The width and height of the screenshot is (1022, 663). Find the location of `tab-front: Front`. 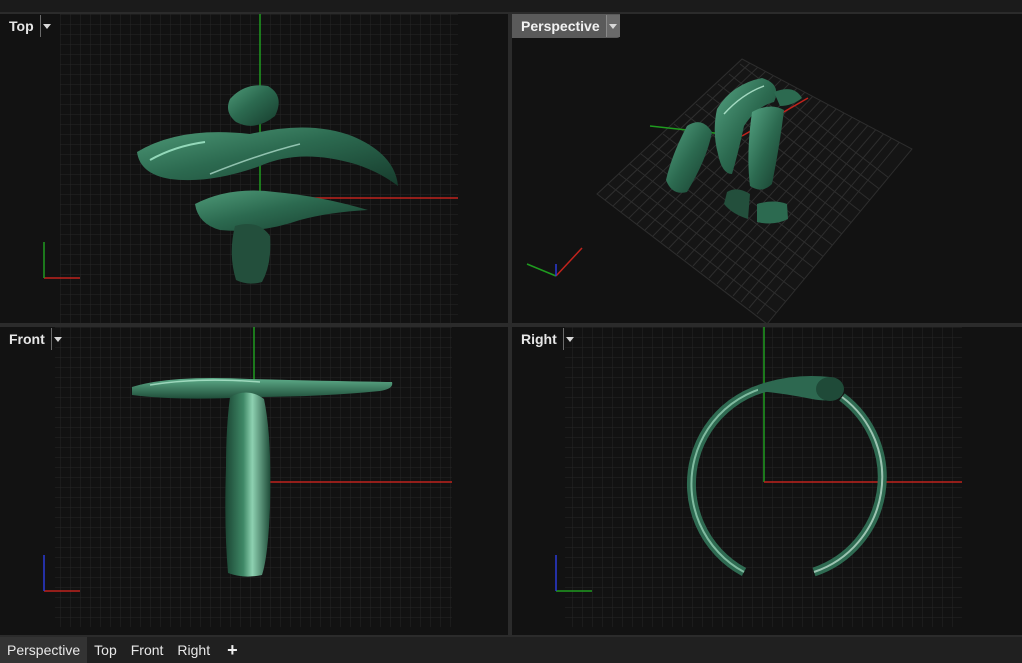

tab-front: Front is located at coordinates (147, 650).